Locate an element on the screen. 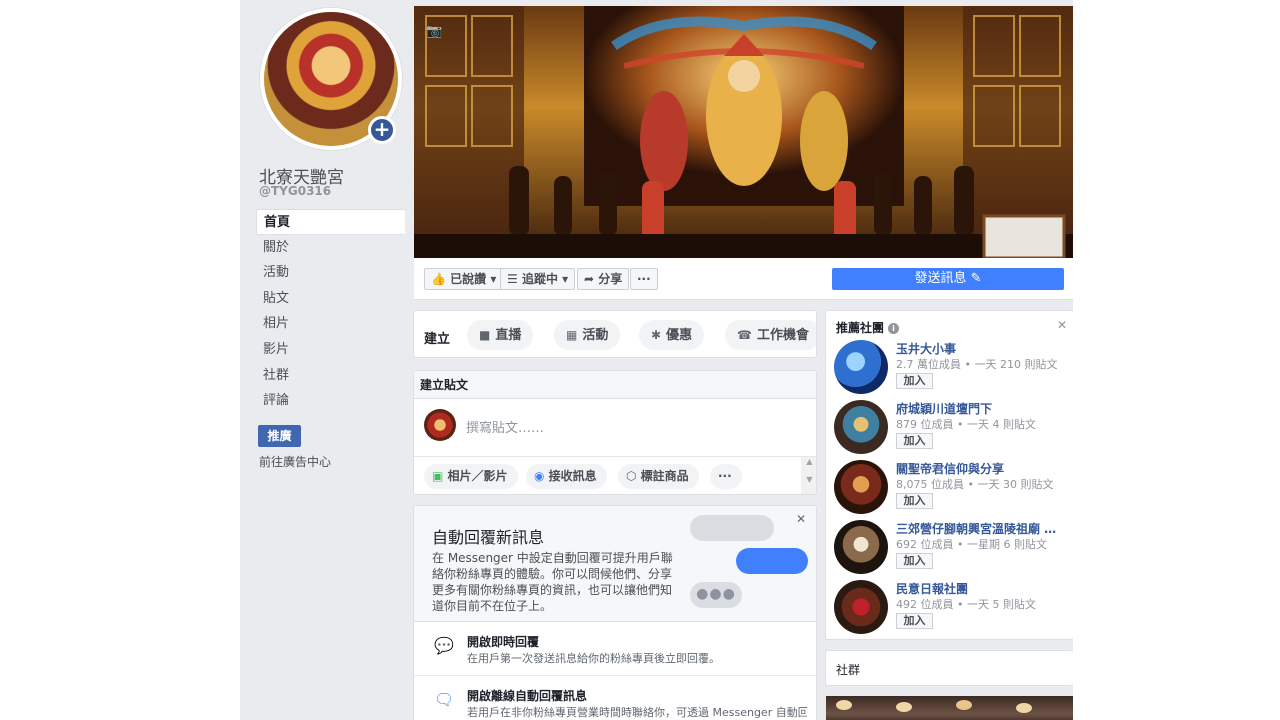  list-item: 三郊營仔腳朝興宮溫陵祖廟 … 692 位成員 • 一星期 6 則貼文 加入 is located at coordinates (953, 550).